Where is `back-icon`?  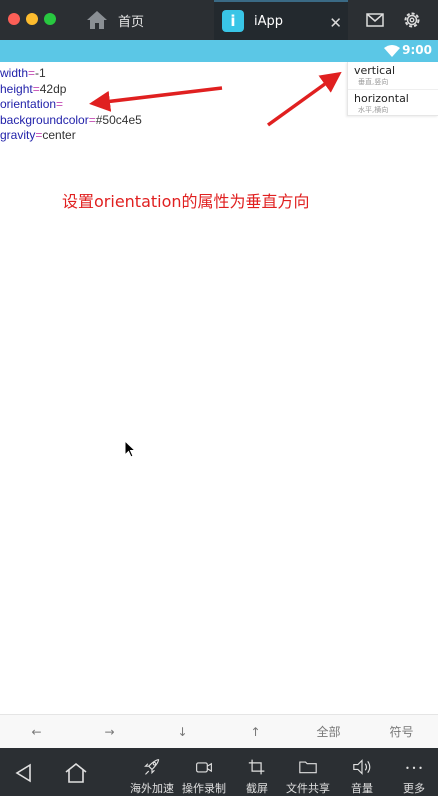 back-icon is located at coordinates (23, 773).